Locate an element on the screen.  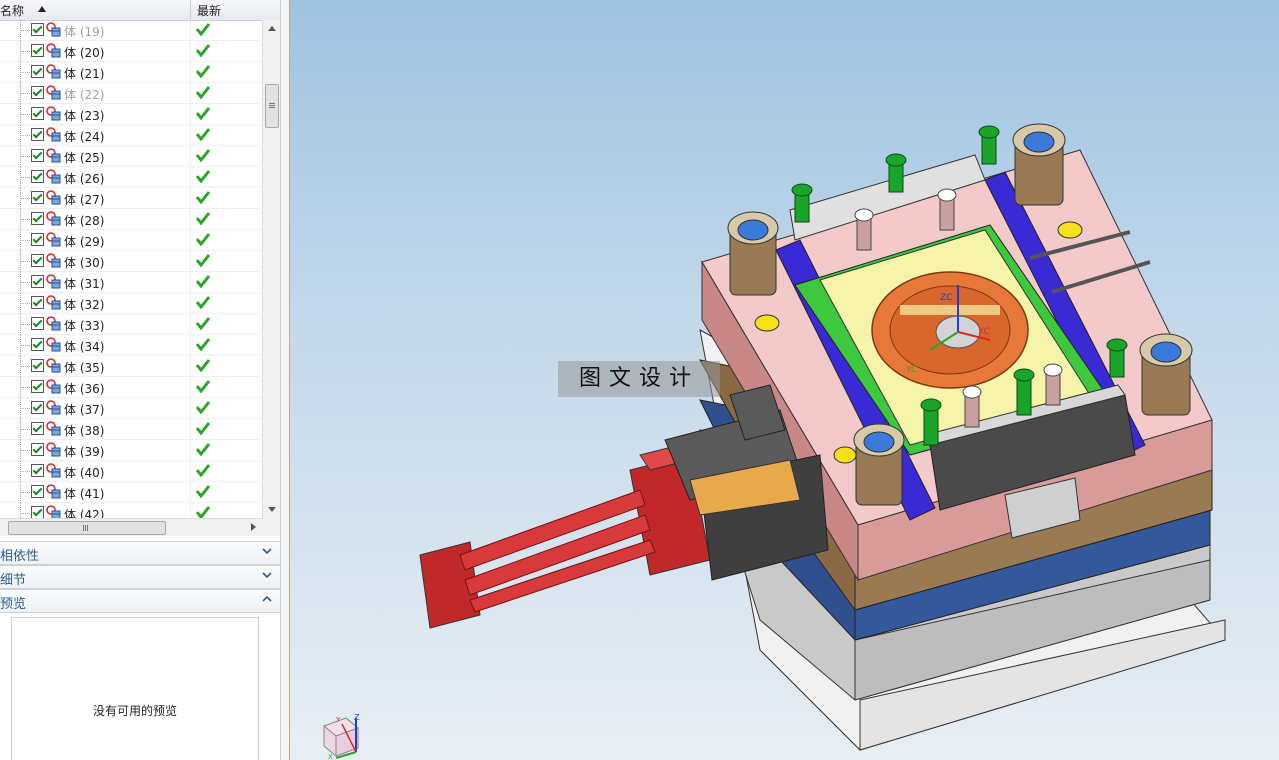
scroll-down-arrow-icon is located at coordinates (272, 509).